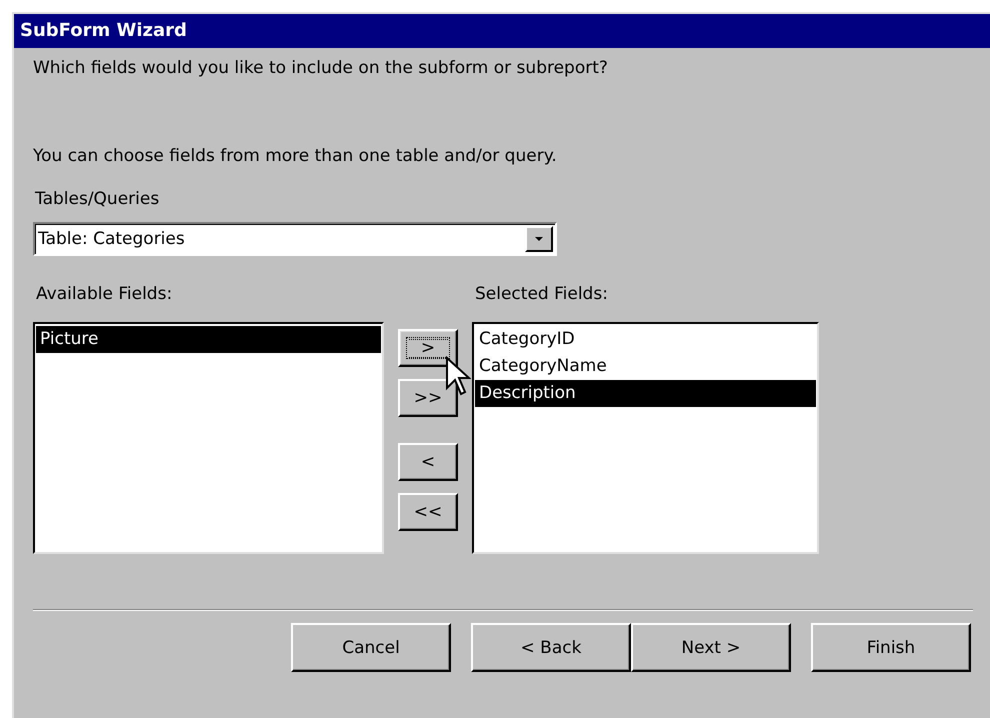 The height and width of the screenshot is (718, 990). Describe the element at coordinates (502, 31) in the screenshot. I see `window-title: SubForm Wizard` at that location.